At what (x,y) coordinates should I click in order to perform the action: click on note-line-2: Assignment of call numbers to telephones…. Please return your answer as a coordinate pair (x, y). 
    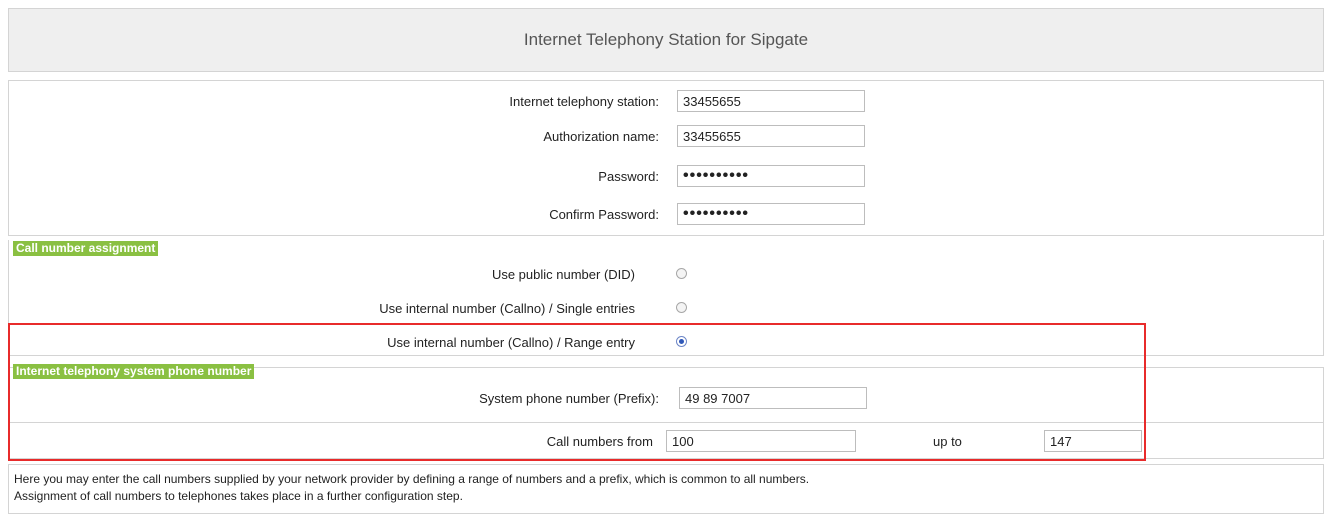
    Looking at the image, I should click on (238, 496).